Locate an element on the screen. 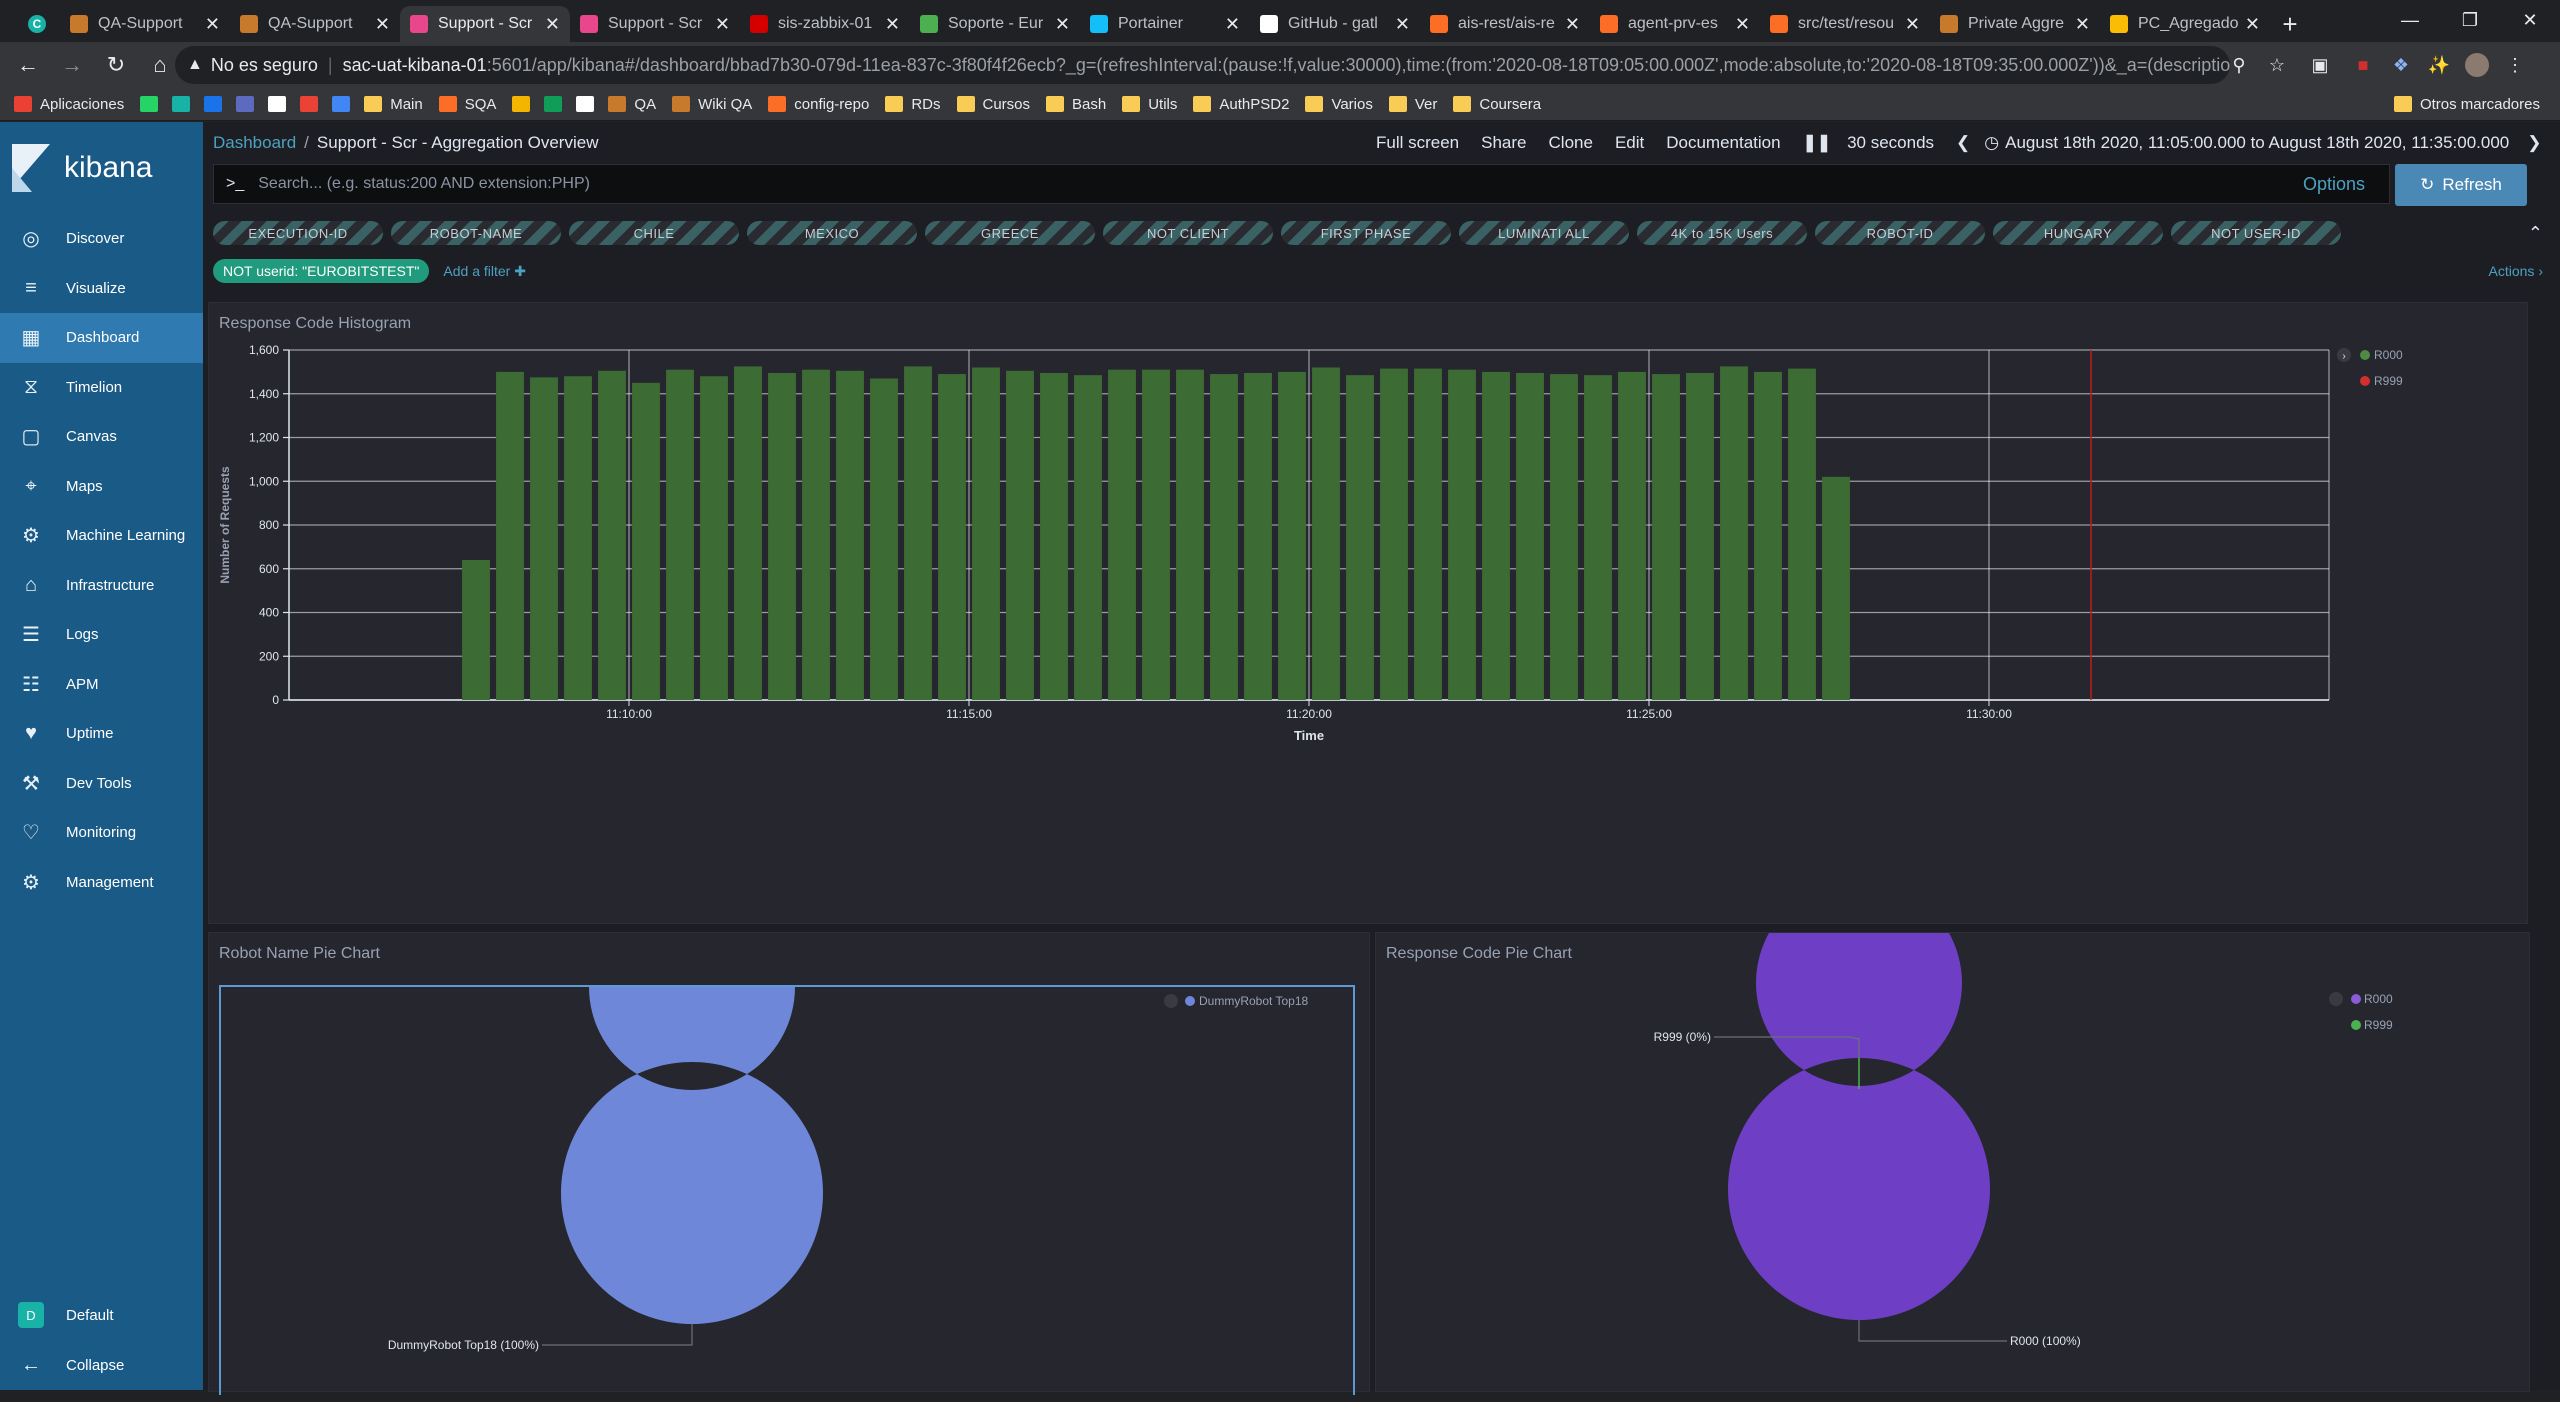 The height and width of the screenshot is (1402, 2560). browser-tab: GitHub - gatl ✕ is located at coordinates (1335, 24).